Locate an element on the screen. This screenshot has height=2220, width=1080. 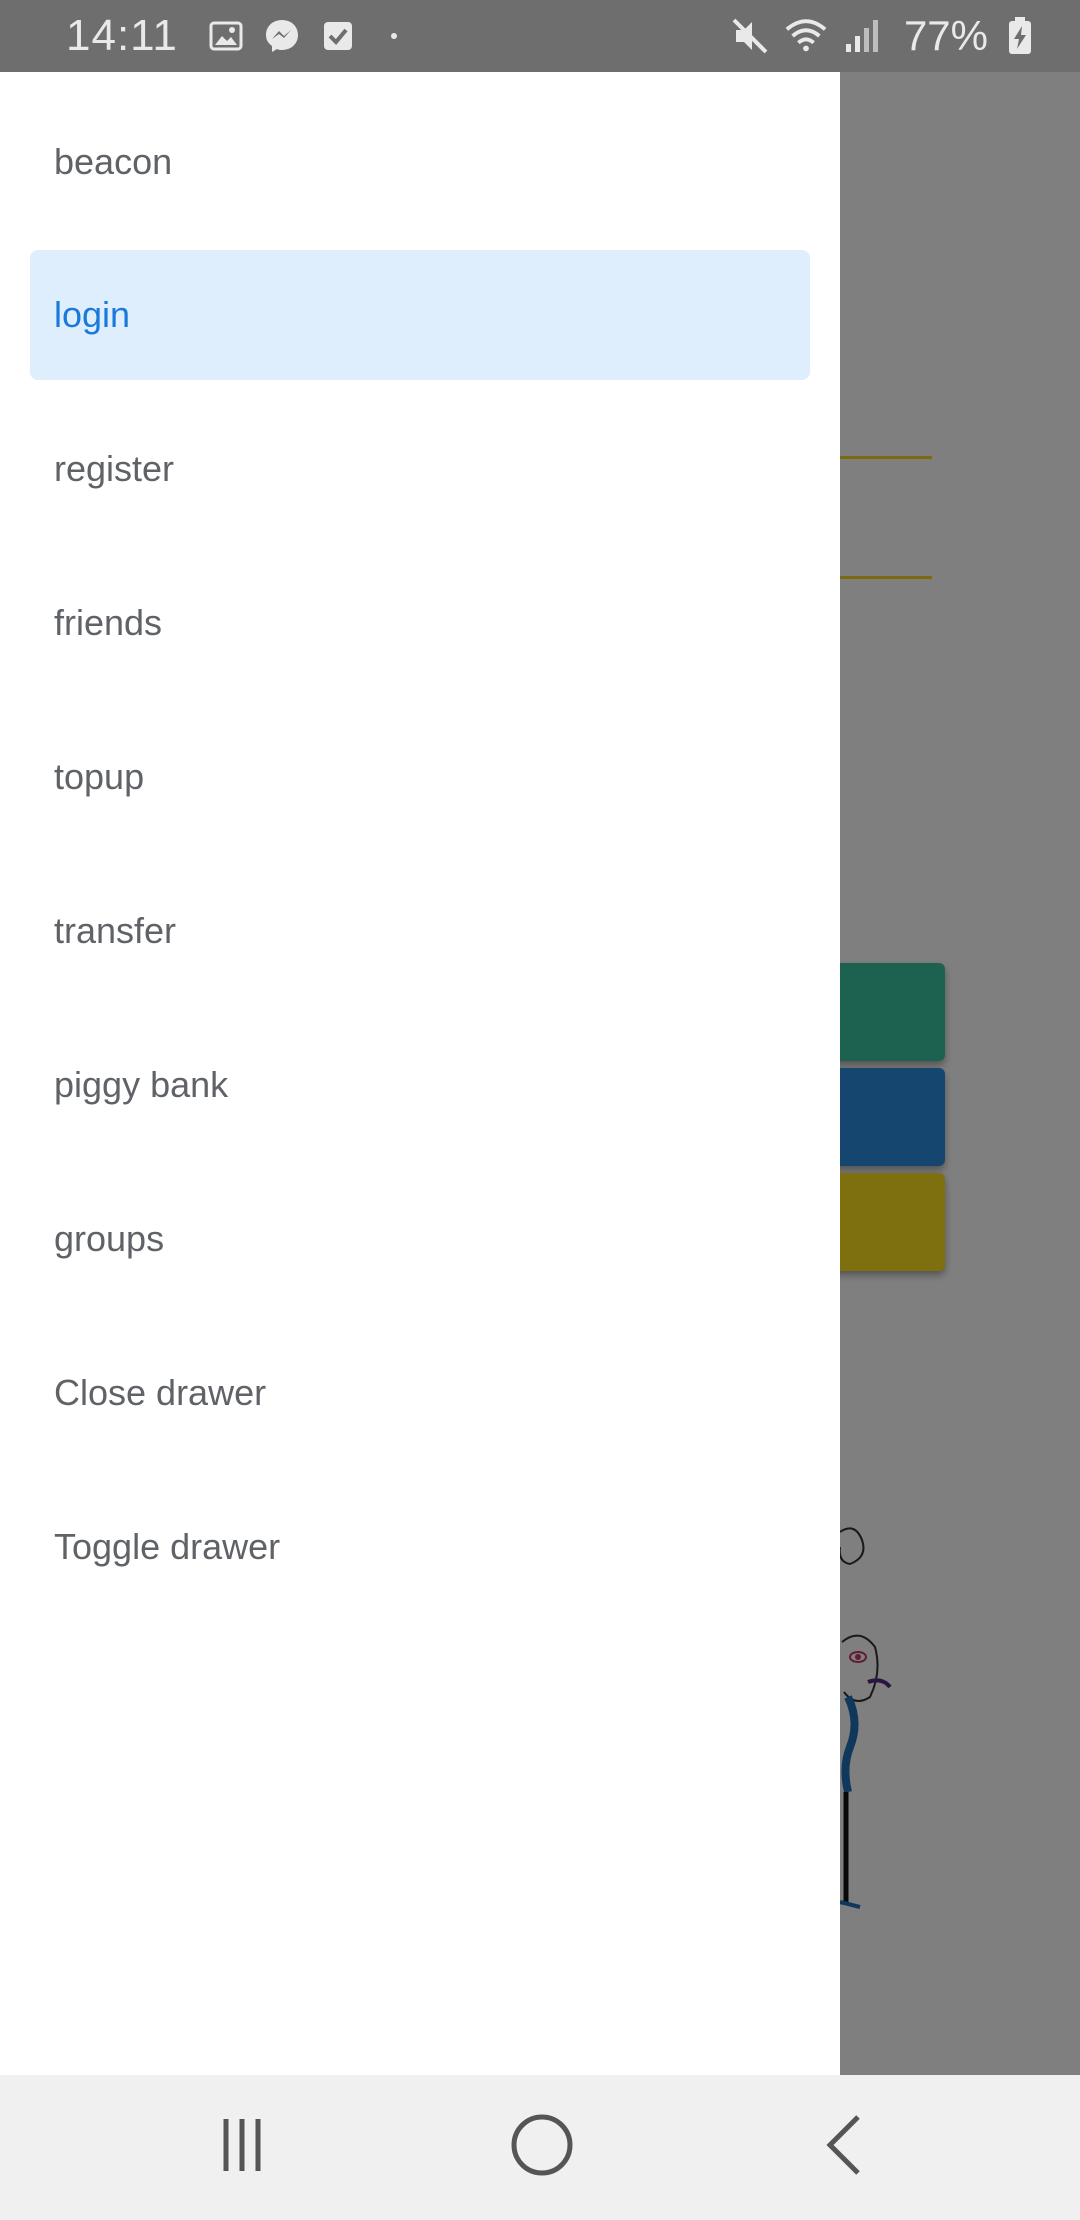
back-icon is located at coordinates (844, 2147).